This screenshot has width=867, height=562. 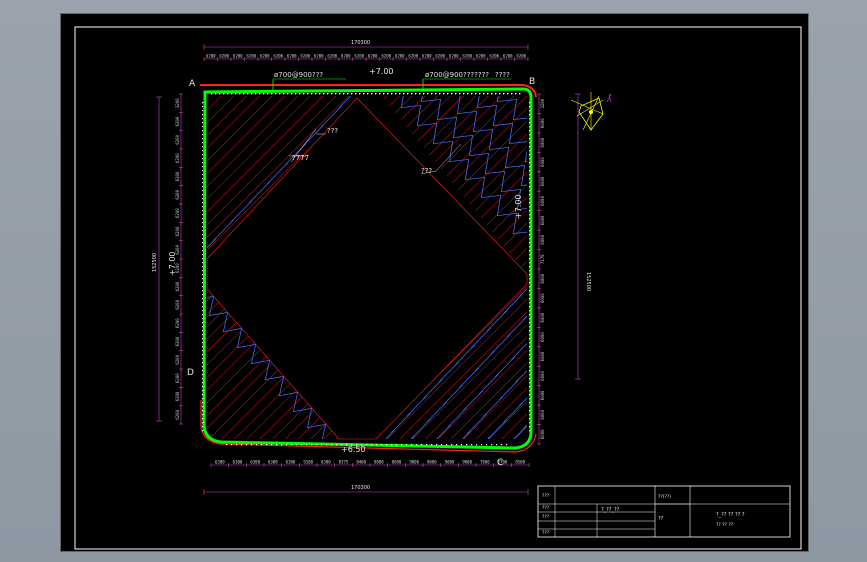 What do you see at coordinates (542, 259) in the screenshot?
I see `right-dim-text: 7170` at bounding box center [542, 259].